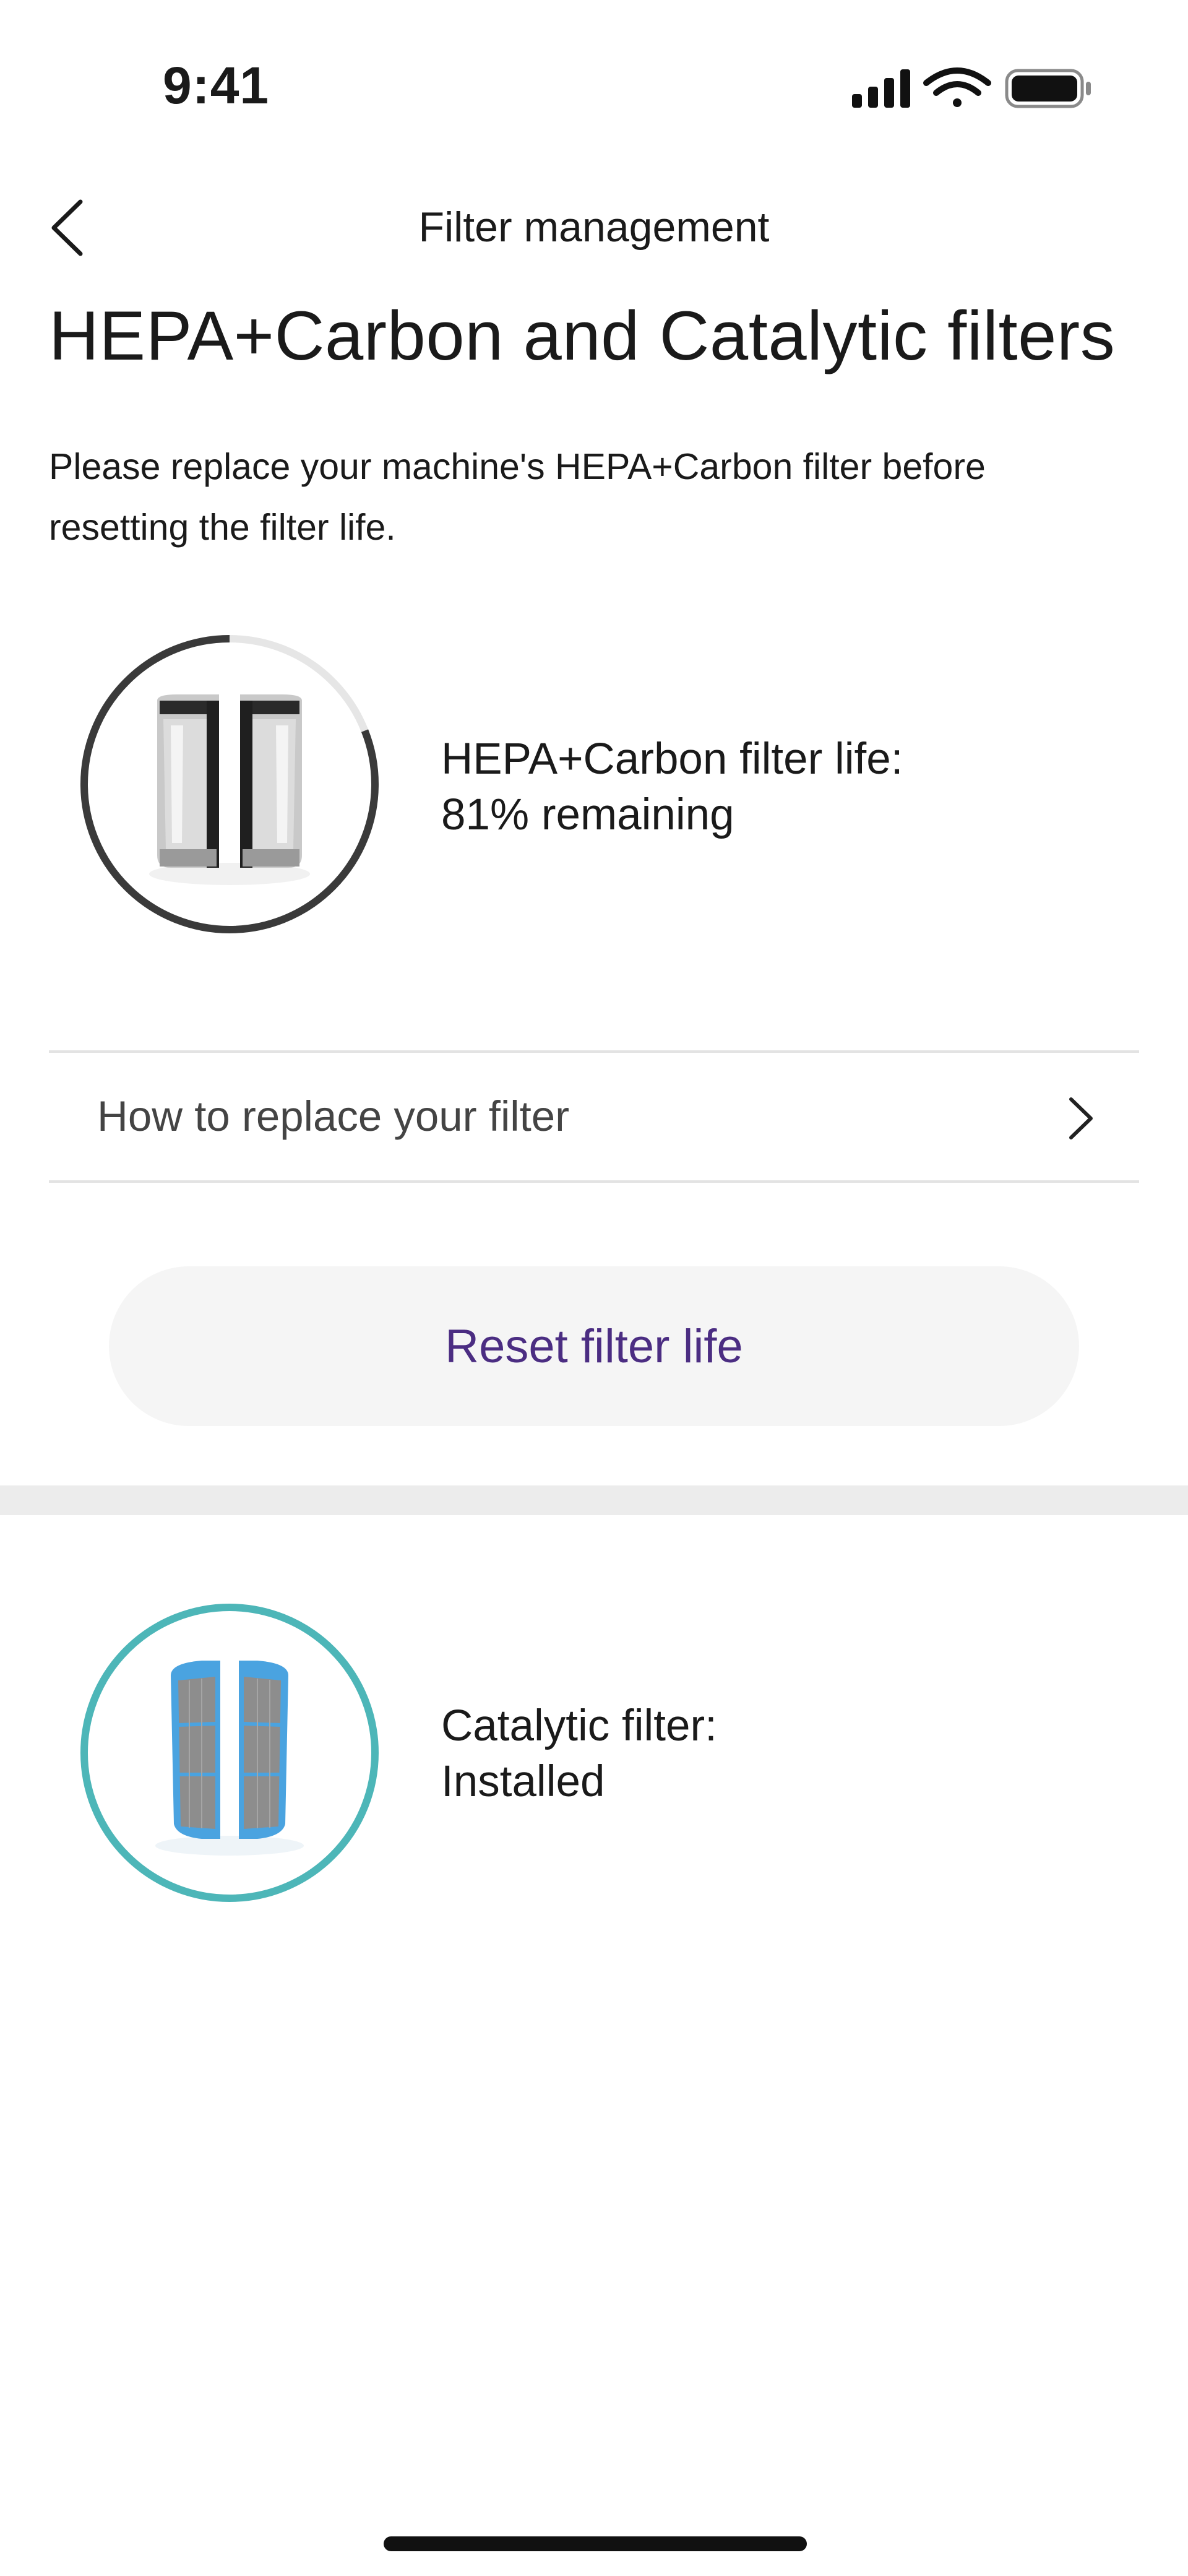 The image size is (1188, 2576). Describe the element at coordinates (594, 1117) in the screenshot. I see `how-to-replace-link: How to replace your filter` at that location.